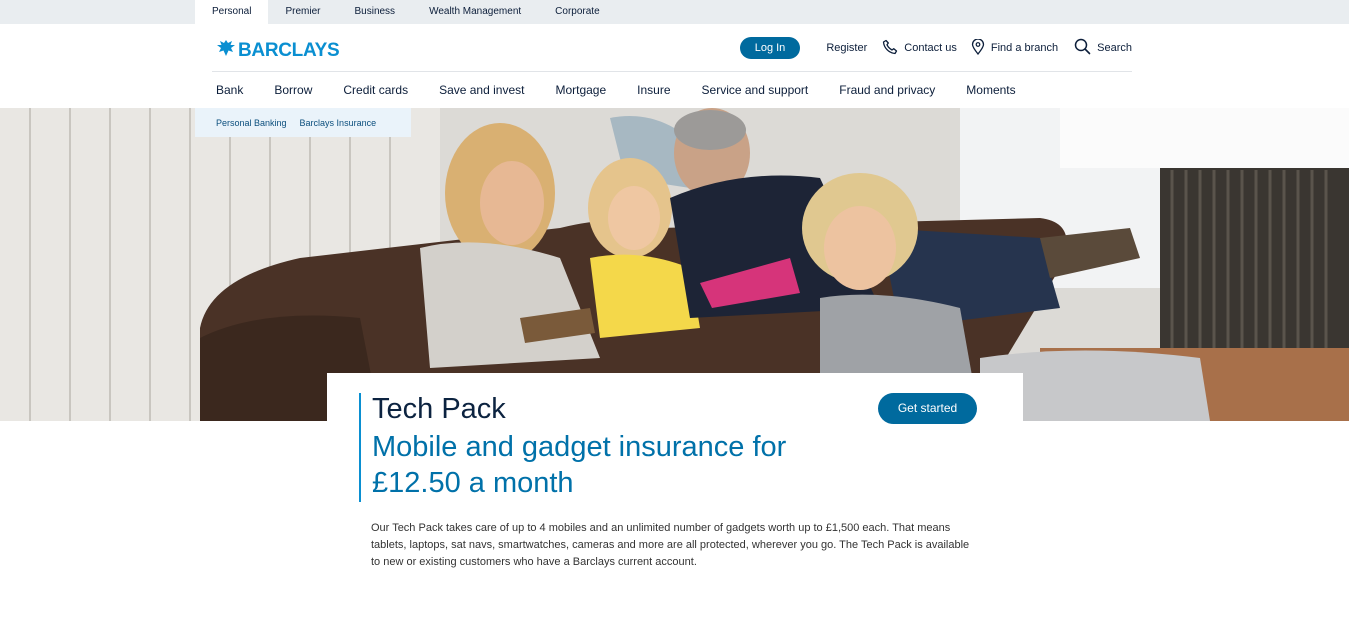 The height and width of the screenshot is (632, 1349). What do you see at coordinates (893, 48) in the screenshot?
I see `phone-icon` at bounding box center [893, 48].